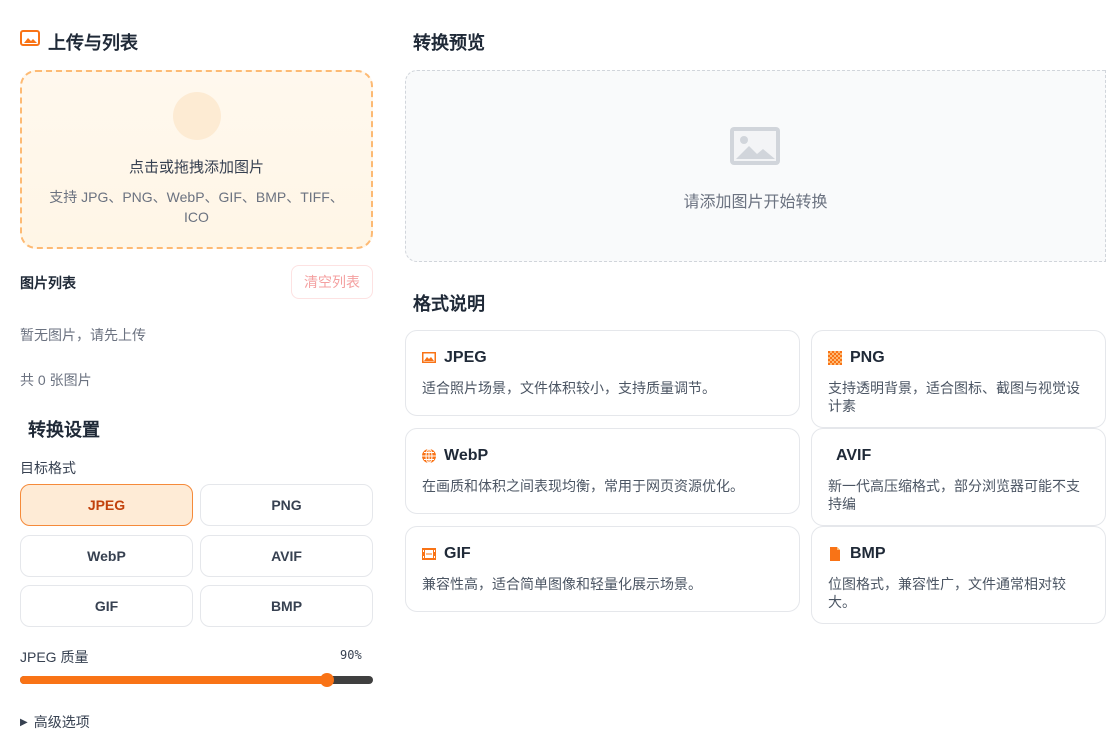  Describe the element at coordinates (947, 593) in the screenshot. I see `card-description: 位图格式，兼容性广，文件通常相对较大。` at that location.